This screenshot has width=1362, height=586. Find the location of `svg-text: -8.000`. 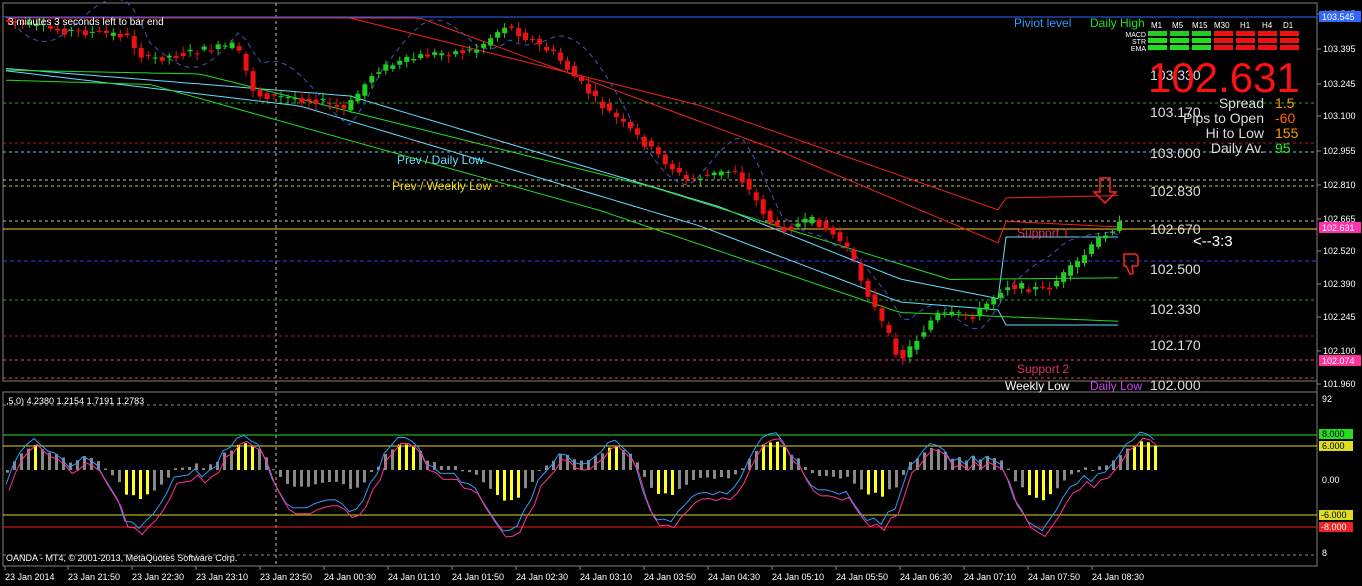

svg-text: -8.000 is located at coordinates (1334, 527).